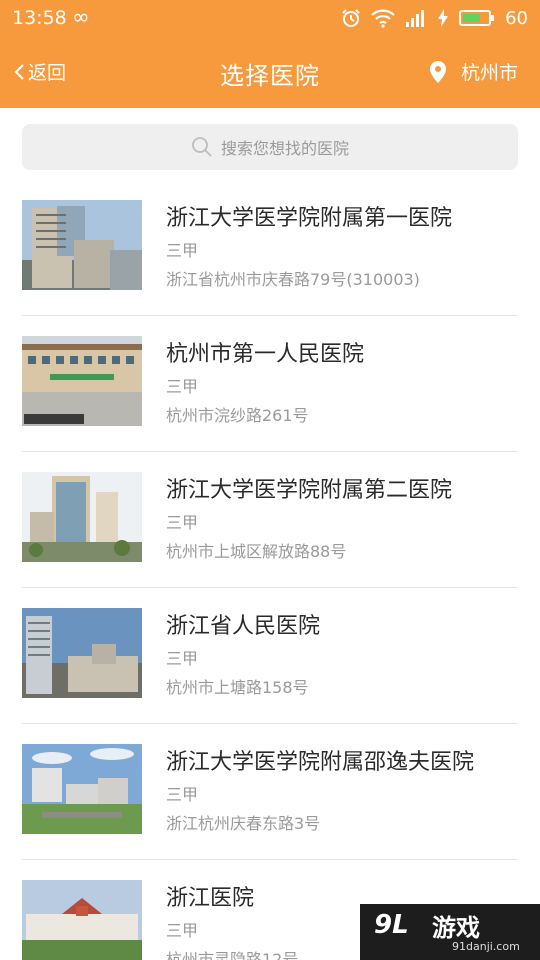  I want to click on back-button: 返回, so click(39, 71).